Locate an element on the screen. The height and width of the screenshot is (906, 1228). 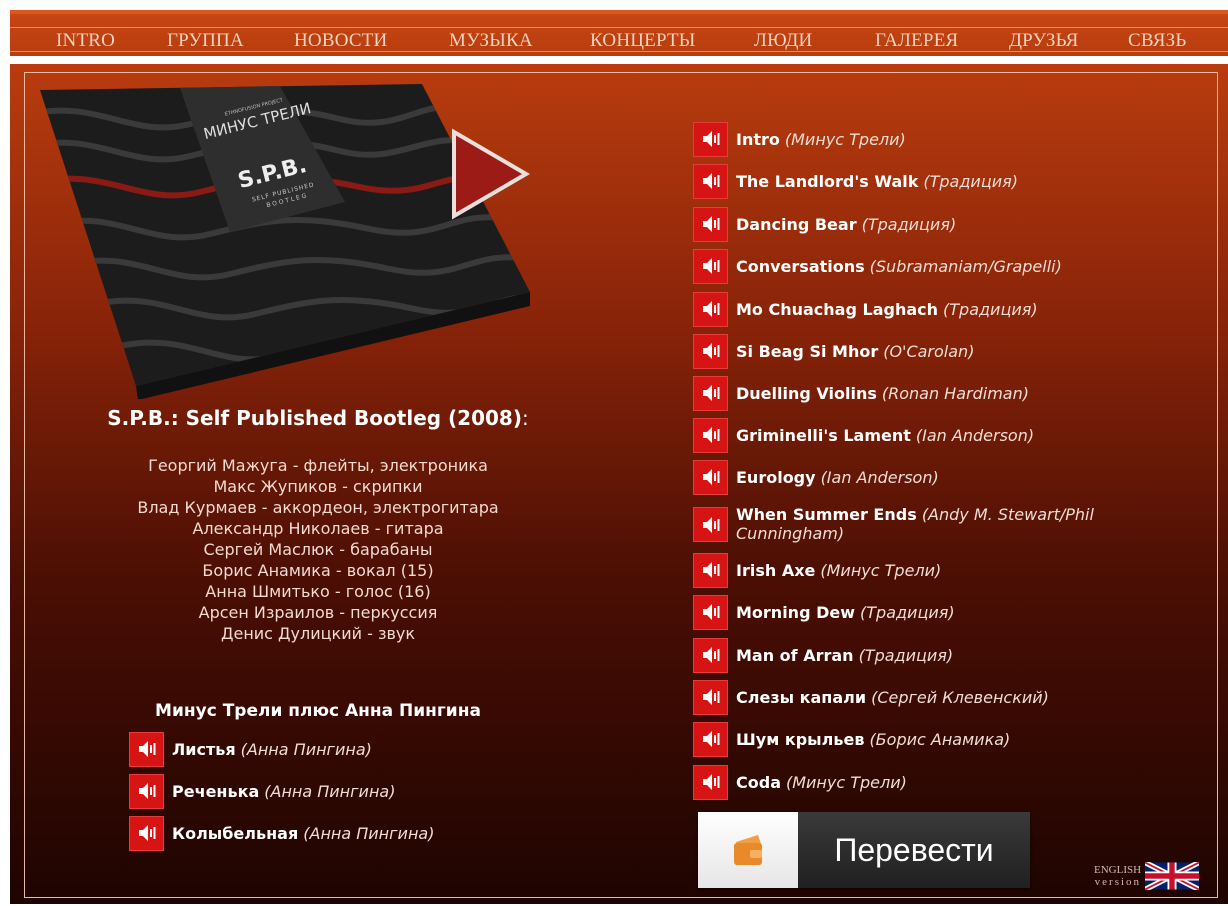
track-item: Dancing Bear (Традиция) is located at coordinates (824, 224).